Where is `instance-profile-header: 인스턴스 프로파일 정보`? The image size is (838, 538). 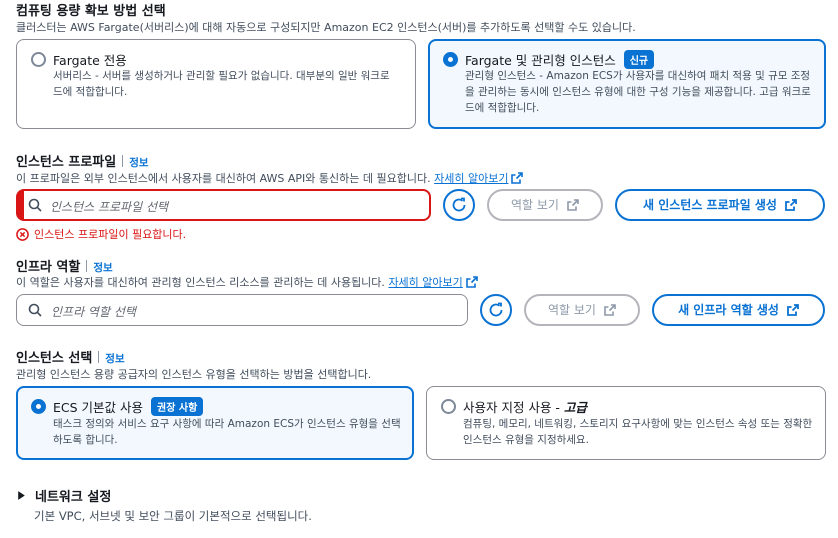
instance-profile-header: 인스턴스 프로파일 정보 is located at coordinates (82, 160).